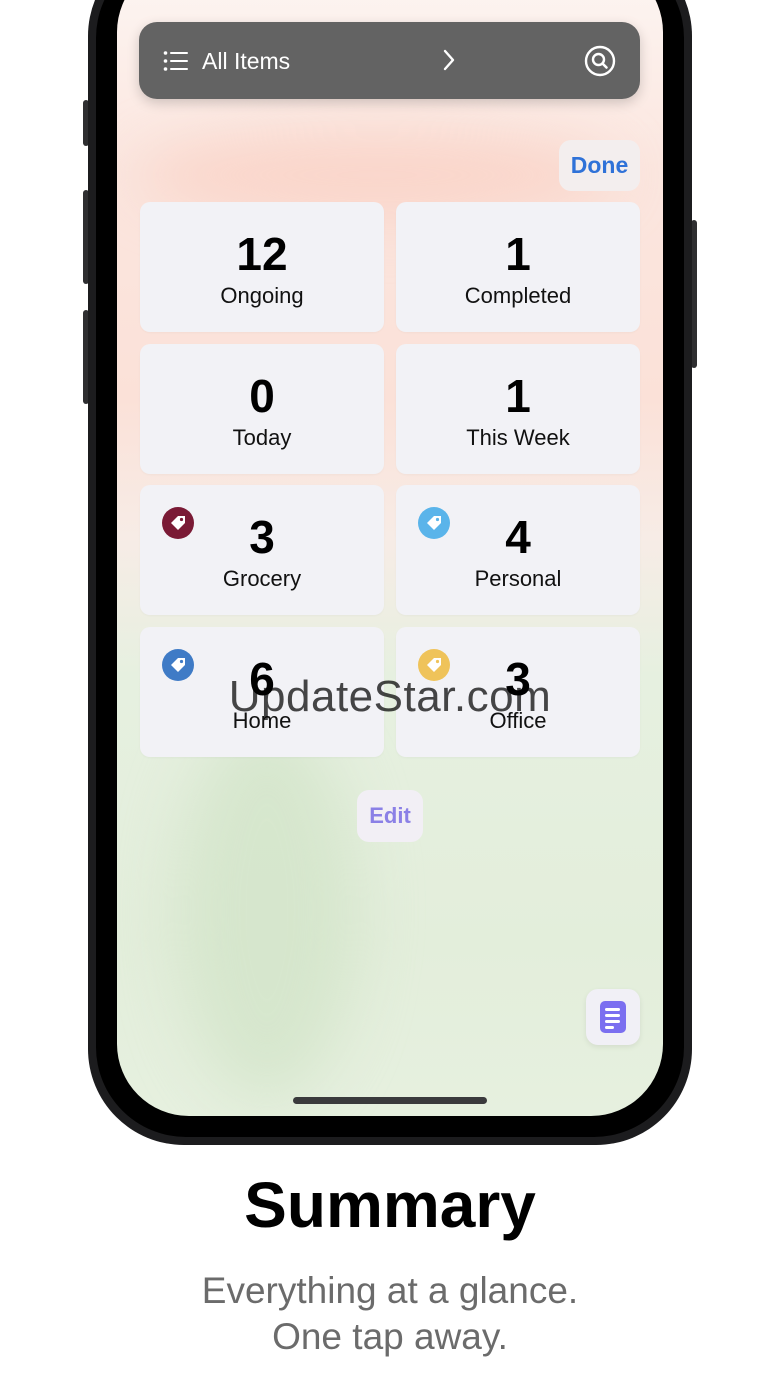 The image size is (780, 1387). Describe the element at coordinates (262, 295) in the screenshot. I see `card-label: Ongoing` at that location.